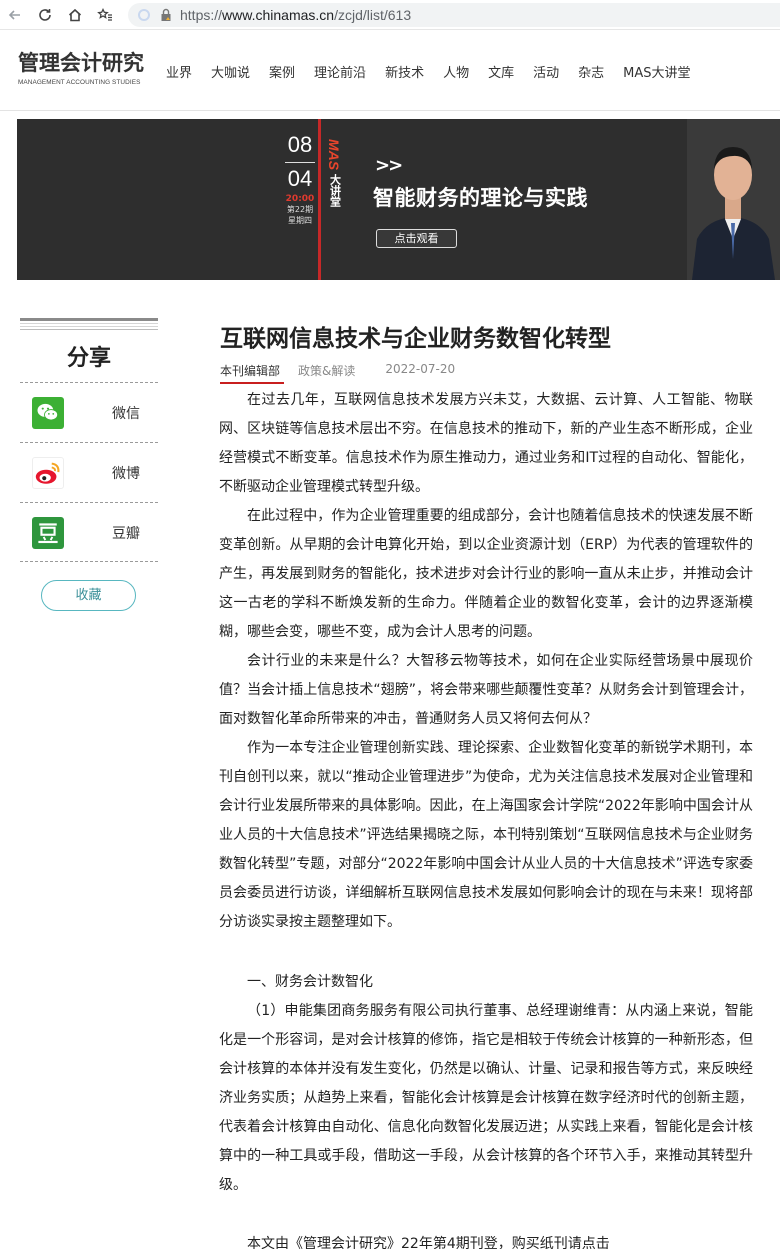 This screenshot has width=780, height=1249. Describe the element at coordinates (420, 369) in the screenshot. I see `article-date: 2022-07-20` at that location.